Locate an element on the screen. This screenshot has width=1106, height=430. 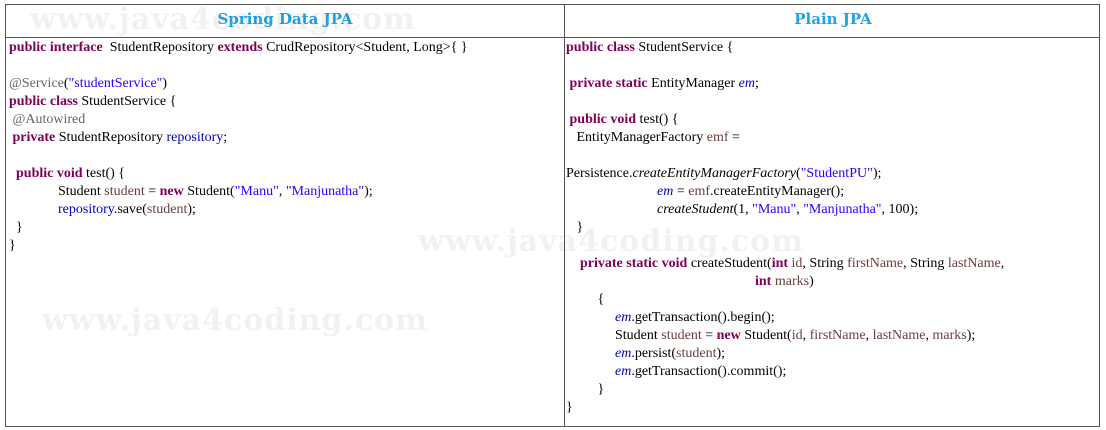
code-line: em = emf.createEntityManager(); is located at coordinates (705, 192).